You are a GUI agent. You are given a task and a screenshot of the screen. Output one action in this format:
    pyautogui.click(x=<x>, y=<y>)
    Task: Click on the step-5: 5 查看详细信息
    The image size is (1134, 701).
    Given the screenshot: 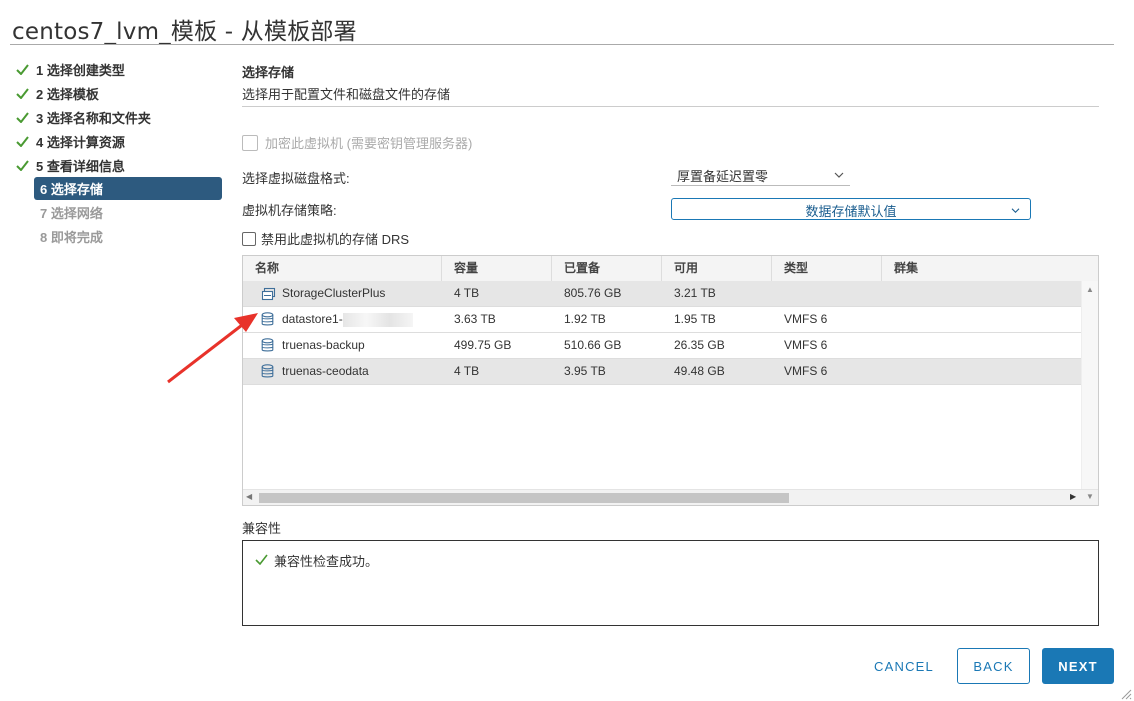 What is the action you would take?
    pyautogui.click(x=120, y=165)
    